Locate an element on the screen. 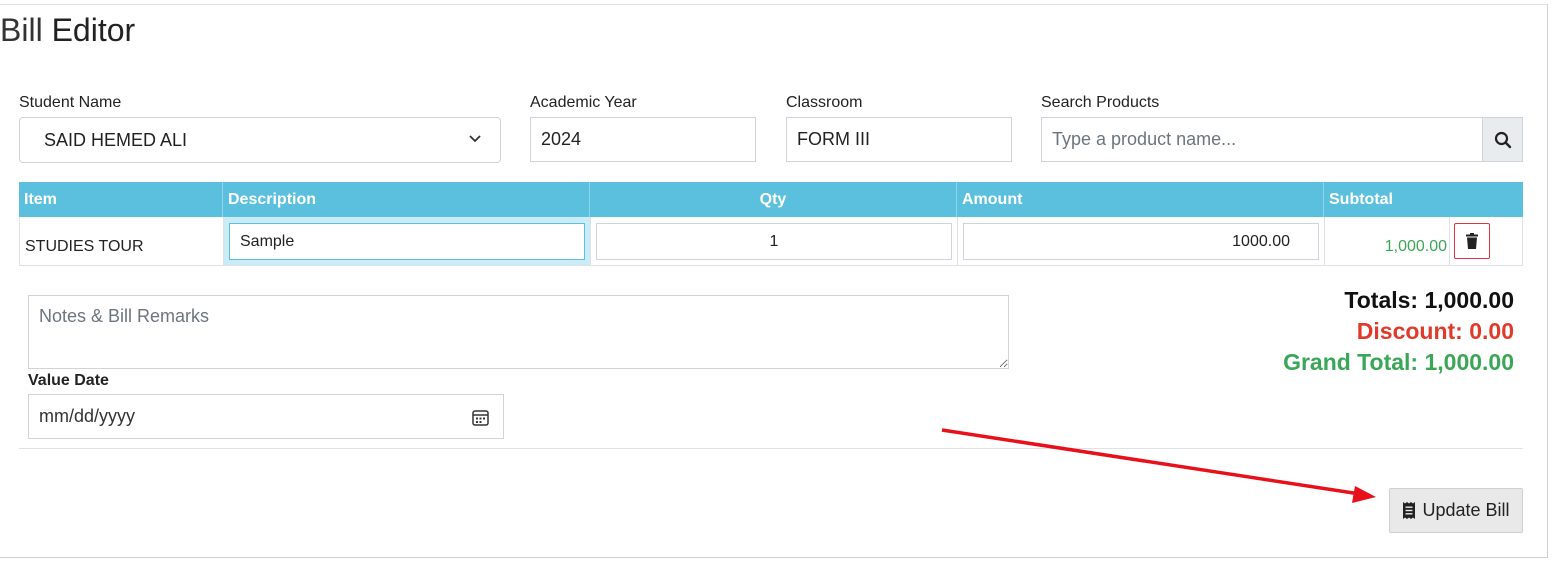 This screenshot has width=1554, height=565. student-name-value: SAID HEMED ALI is located at coordinates (116, 139).